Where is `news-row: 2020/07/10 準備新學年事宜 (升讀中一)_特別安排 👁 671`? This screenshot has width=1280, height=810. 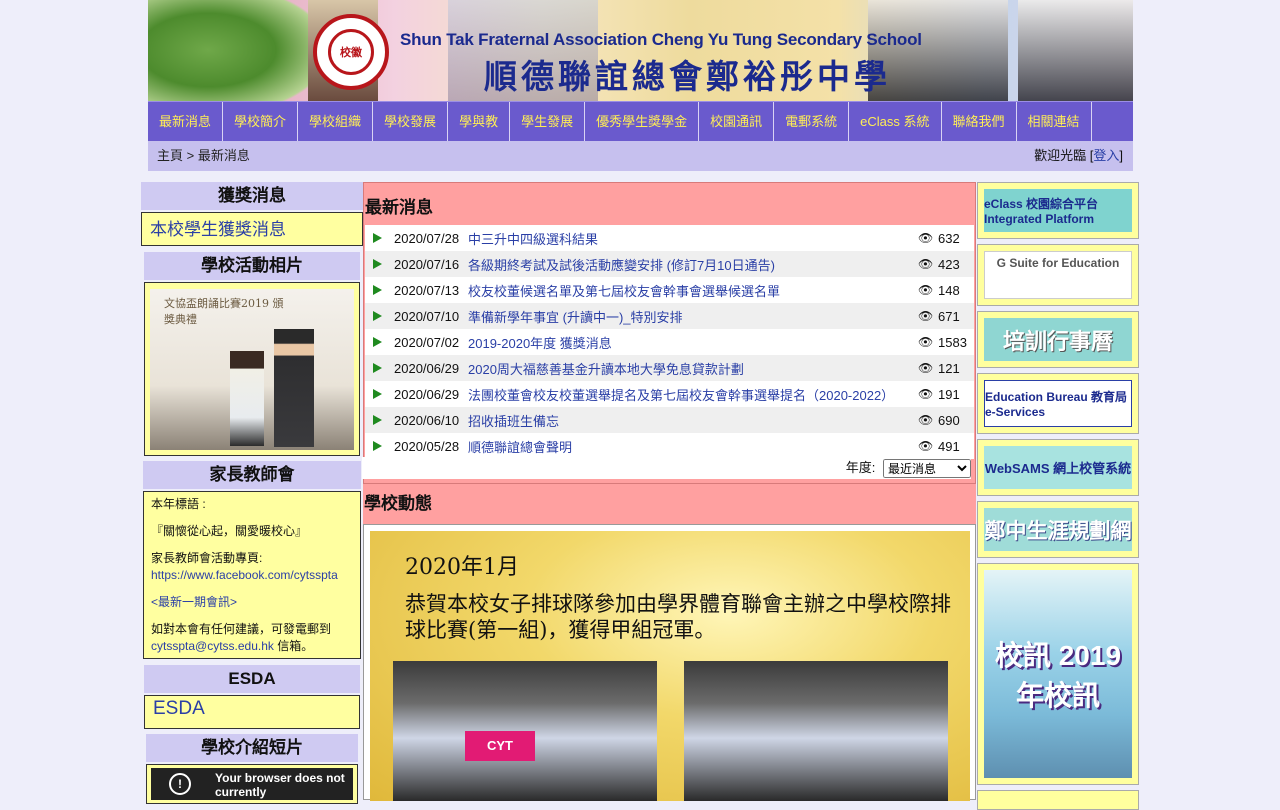
news-row: 2020/07/10 準備新學年事宜 (升讀中一)_特別安排 👁 671 is located at coordinates (669, 316).